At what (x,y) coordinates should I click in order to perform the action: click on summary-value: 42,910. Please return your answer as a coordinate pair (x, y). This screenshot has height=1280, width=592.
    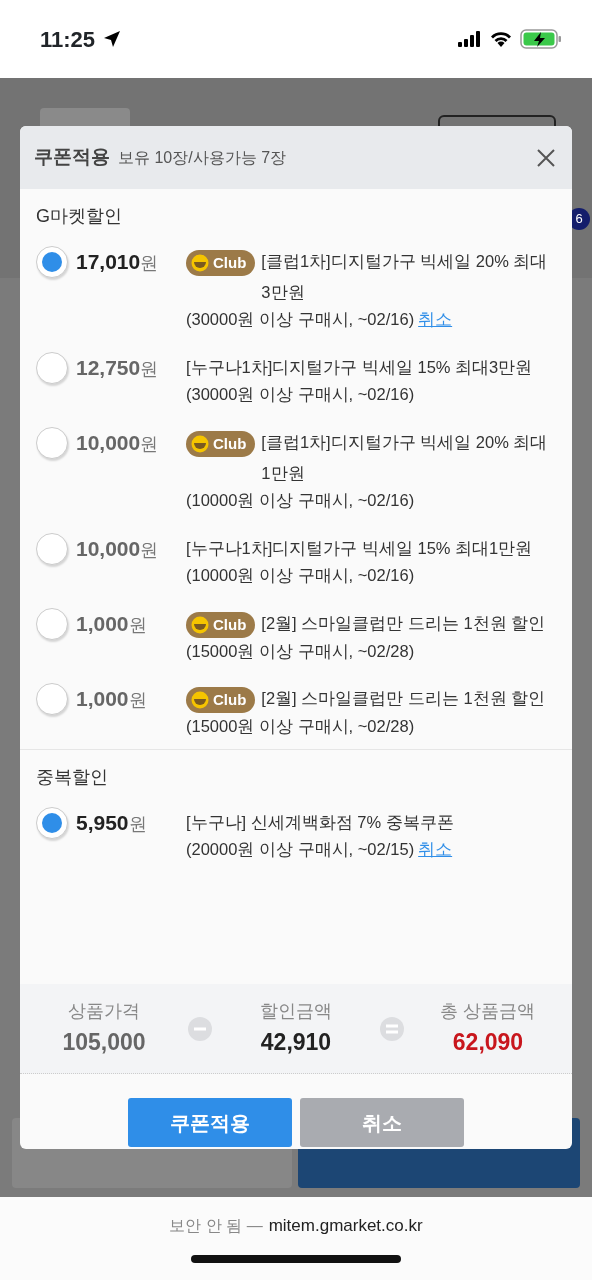
    Looking at the image, I should click on (296, 1042).